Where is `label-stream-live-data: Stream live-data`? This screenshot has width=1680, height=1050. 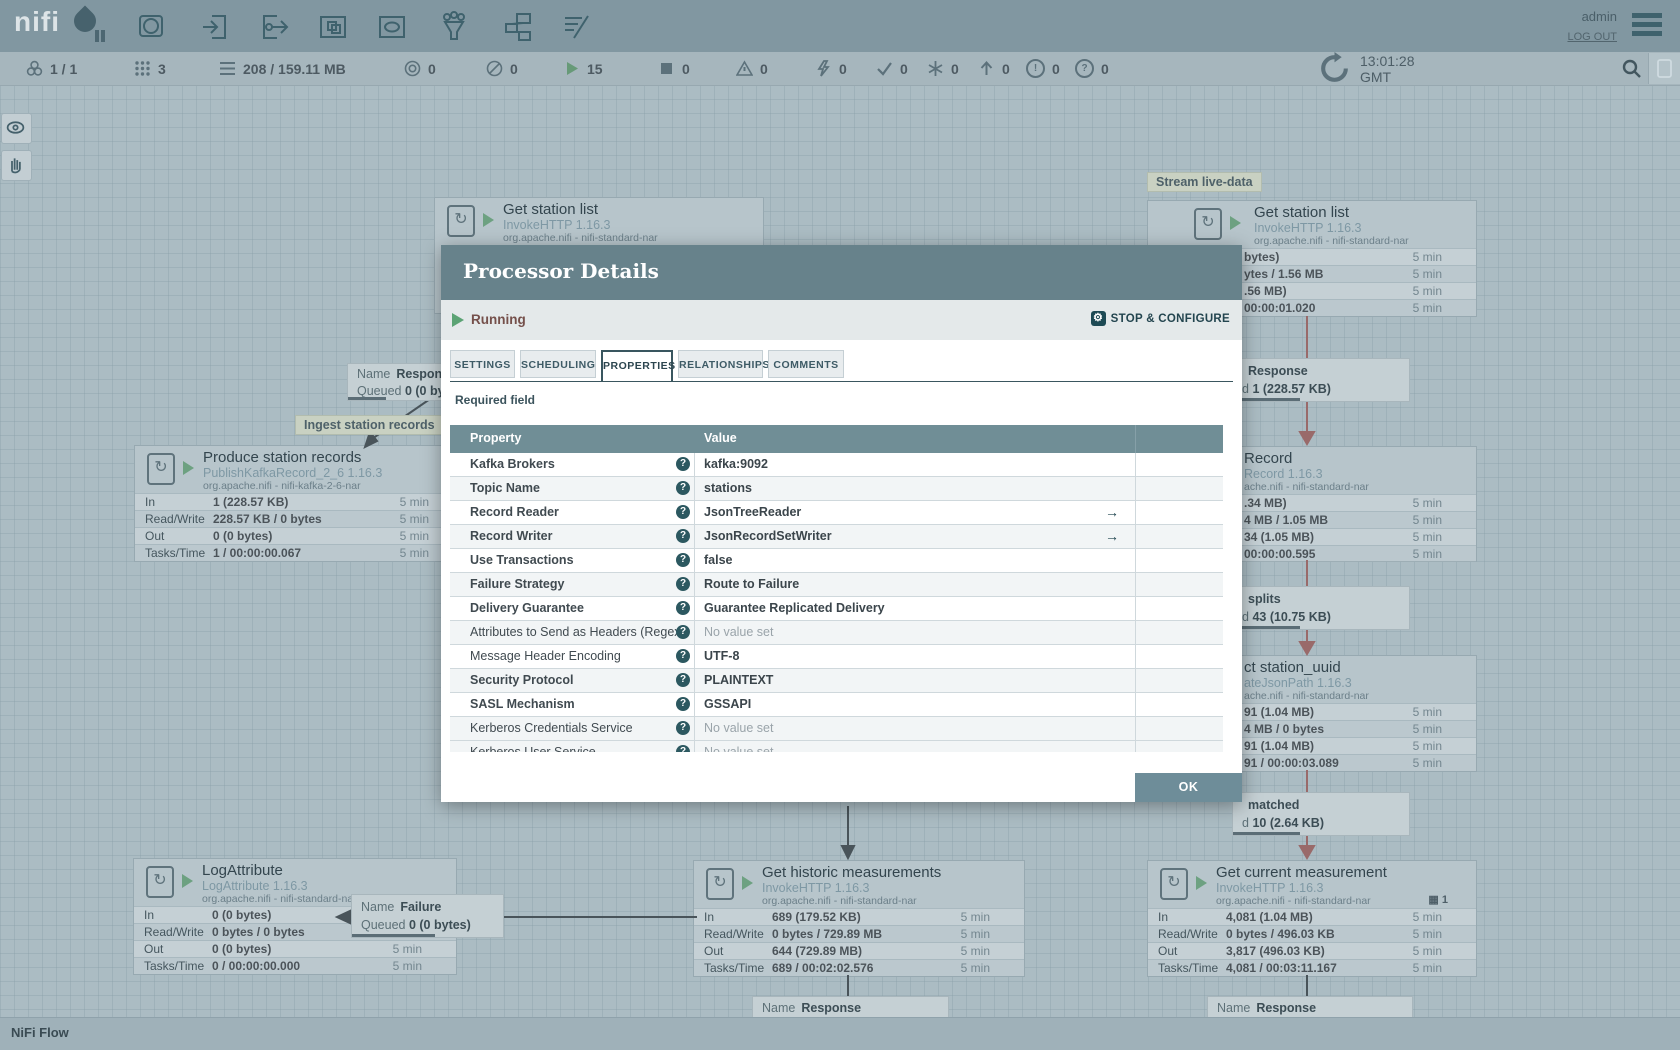 label-stream-live-data: Stream live-data is located at coordinates (1204, 182).